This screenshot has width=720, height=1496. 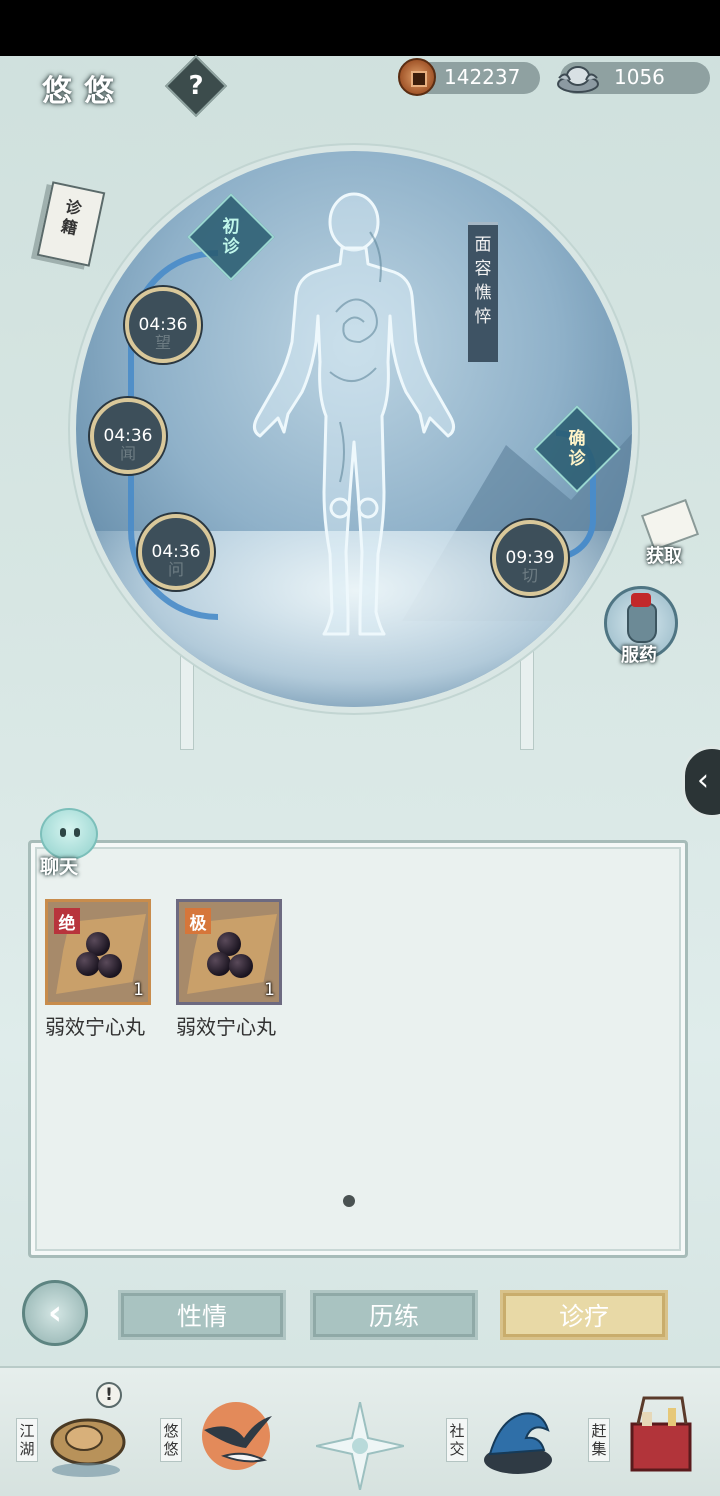 I want to click on tag-char: 确, so click(x=577, y=439).